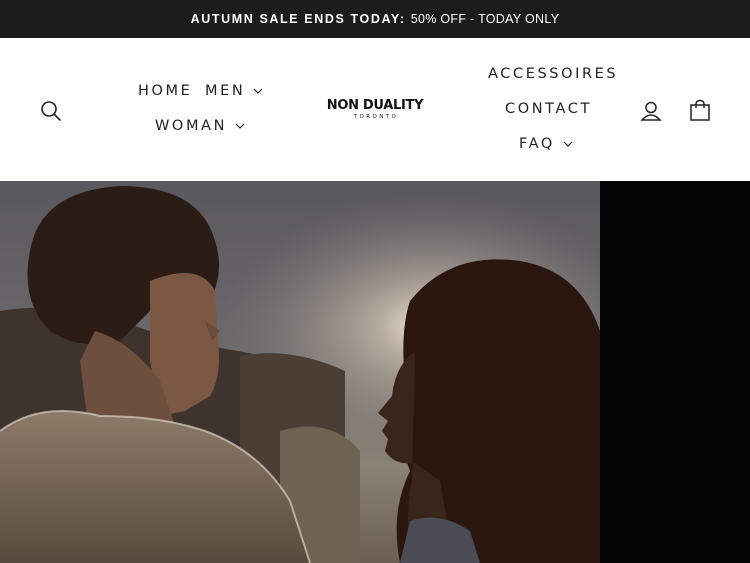 The height and width of the screenshot is (563, 750). I want to click on logo-subtitle: TORONTO, so click(376, 117).